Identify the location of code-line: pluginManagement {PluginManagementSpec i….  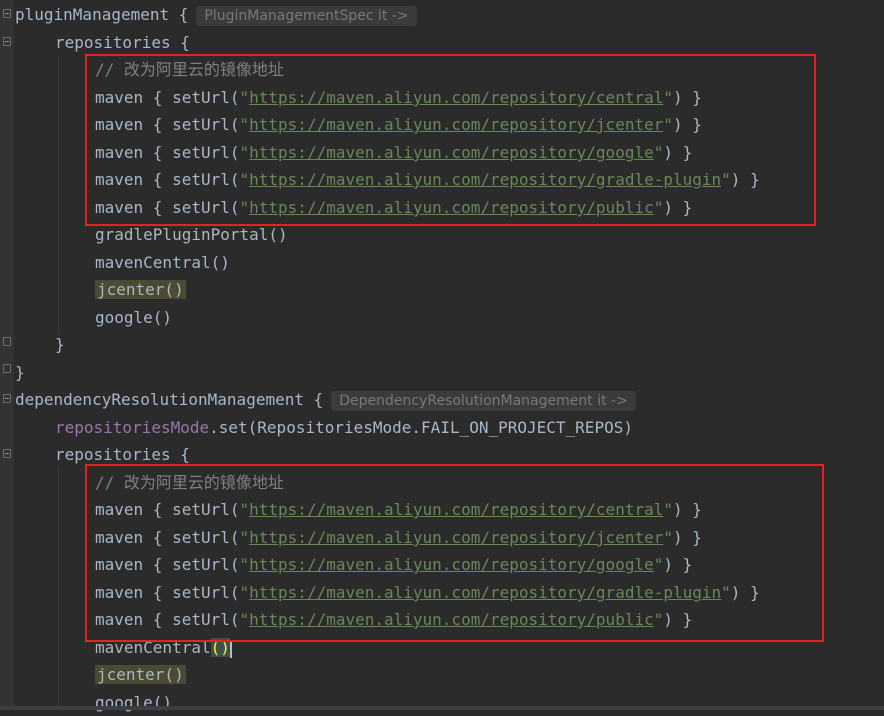
(216, 14).